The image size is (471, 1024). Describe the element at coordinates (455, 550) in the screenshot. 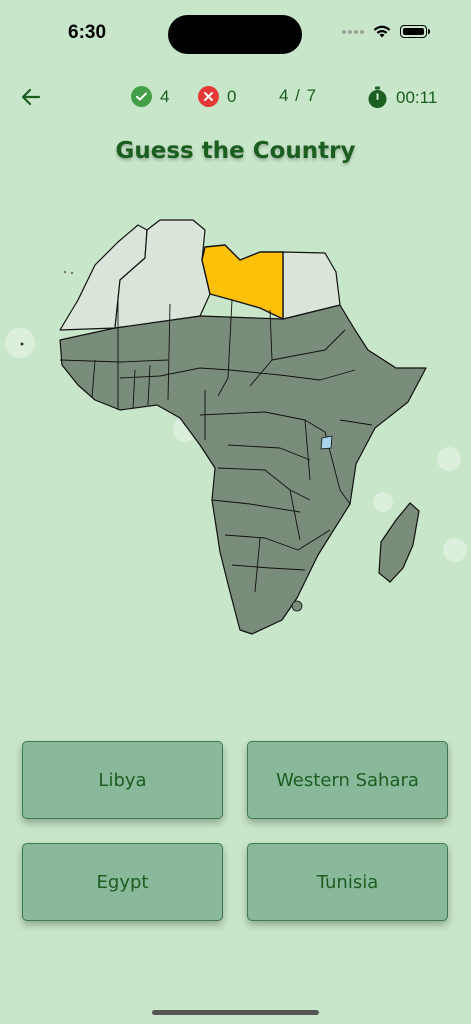

I see `mauritius-island-marker` at that location.